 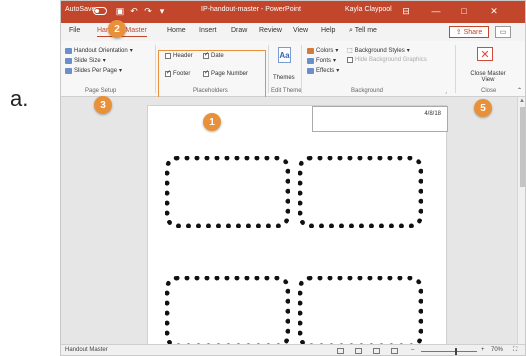 I want to click on slides-per-page-icon, so click(x=68, y=70).